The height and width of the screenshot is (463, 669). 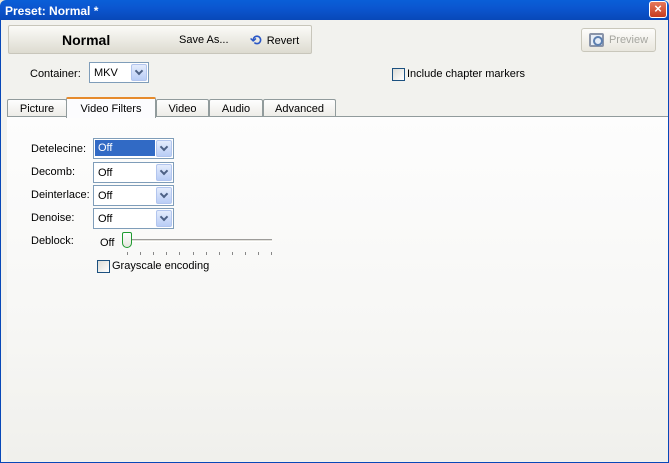 I want to click on preset-toolbar: Normal Save As... ⟲ Revert, so click(x=160, y=39).